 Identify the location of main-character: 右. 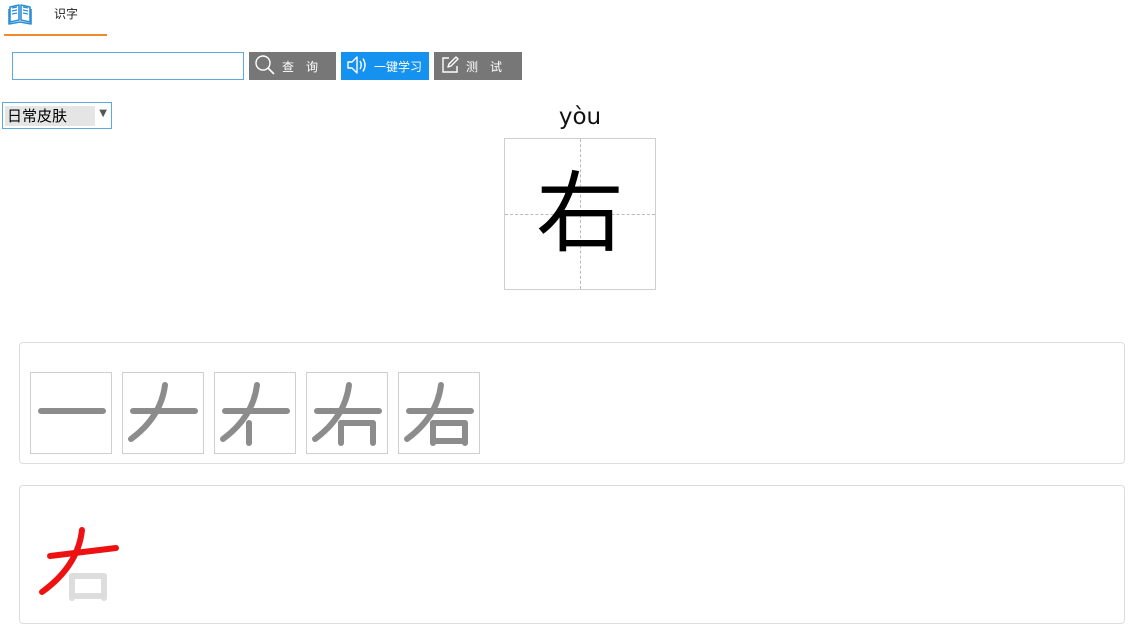
(579, 213).